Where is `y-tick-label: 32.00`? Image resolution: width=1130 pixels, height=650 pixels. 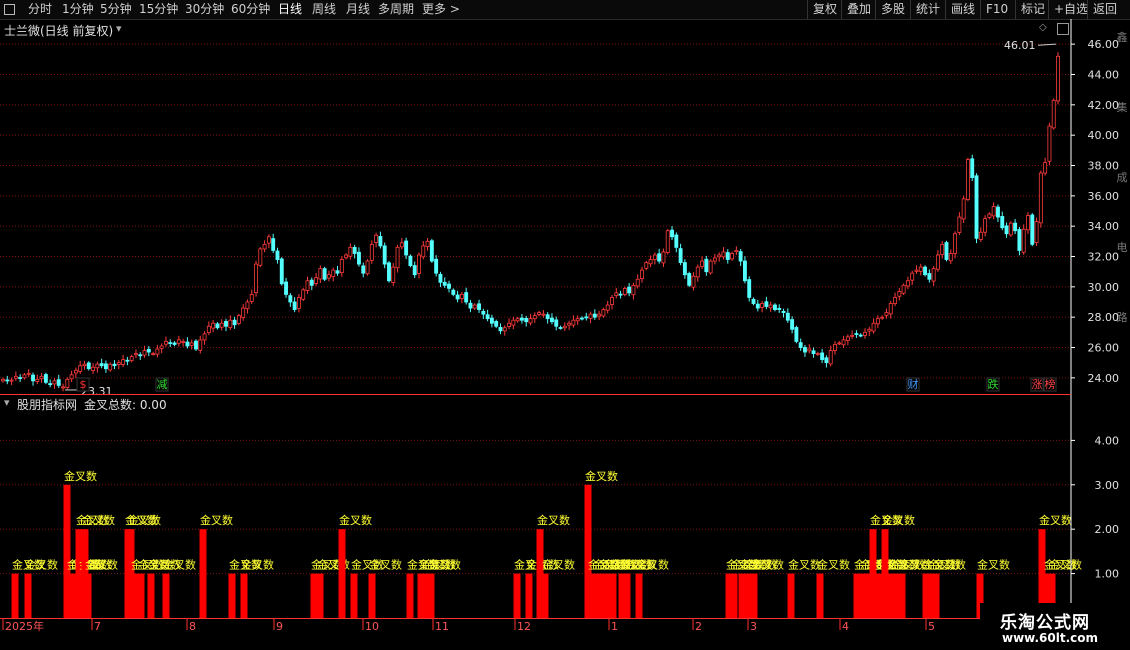 y-tick-label: 32.00 is located at coordinates (1104, 257).